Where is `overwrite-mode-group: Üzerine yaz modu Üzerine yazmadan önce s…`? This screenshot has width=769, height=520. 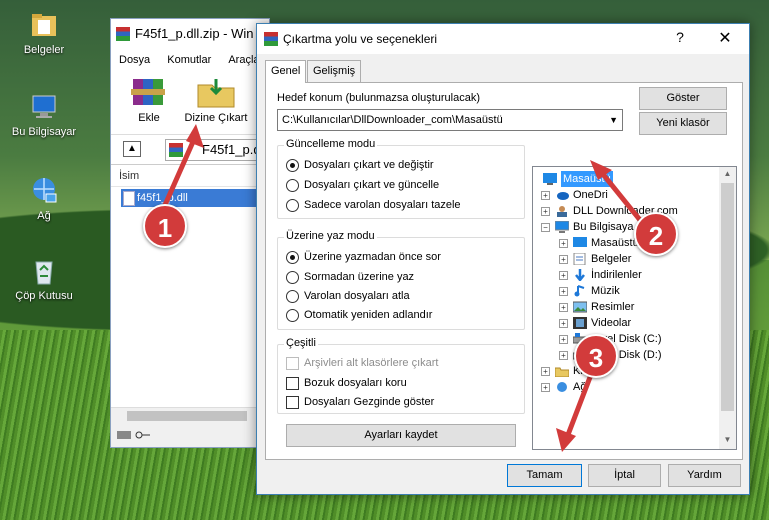
overwrite-mode-group: Üzerine yaz modu Üzerine yazmadan önce s… is located at coordinates (401, 280).